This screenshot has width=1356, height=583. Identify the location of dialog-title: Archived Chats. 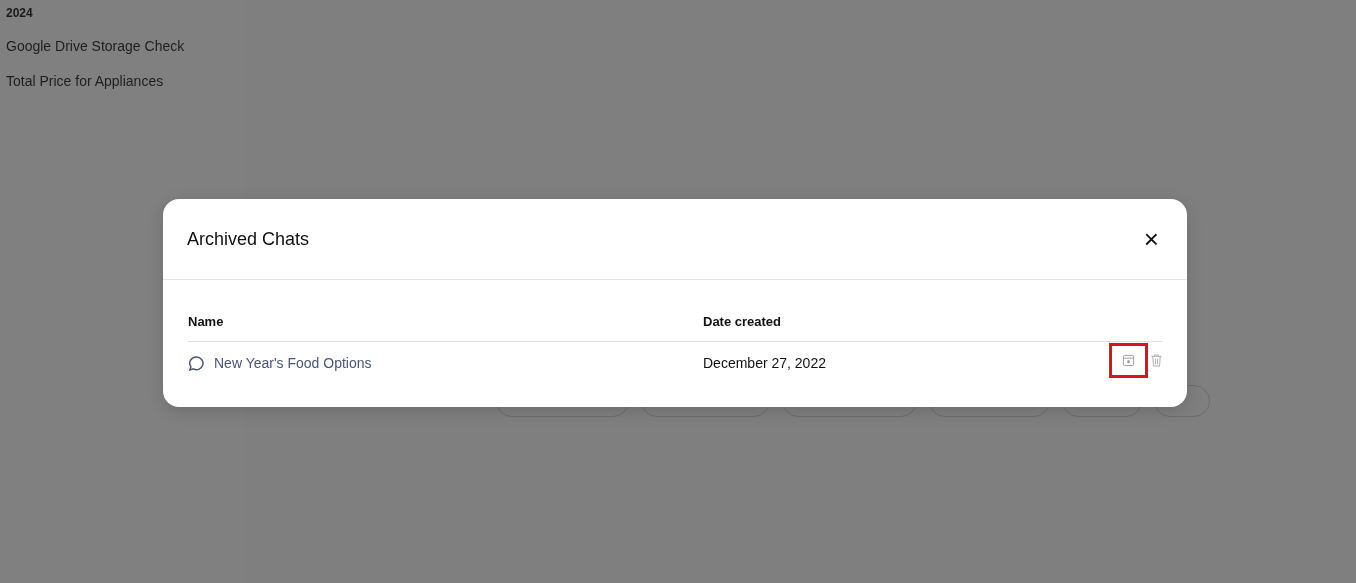
(248, 239).